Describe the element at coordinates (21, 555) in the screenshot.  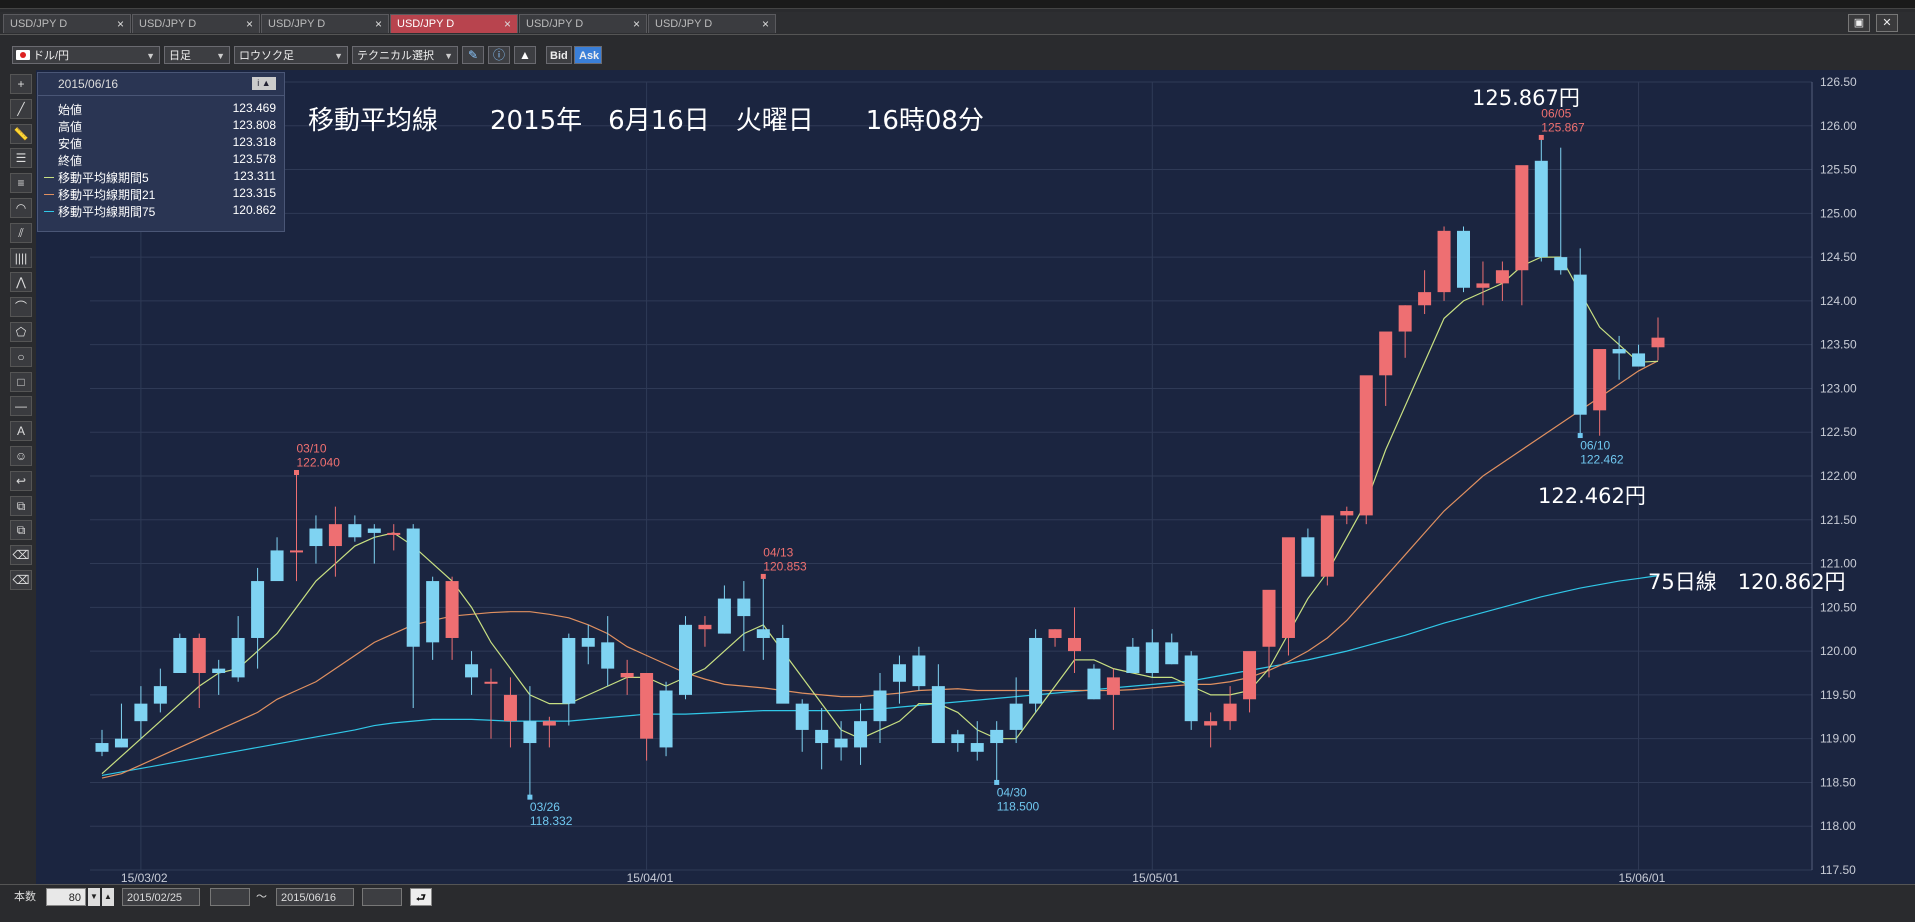
I see `eraser-icon: ⌫` at that location.